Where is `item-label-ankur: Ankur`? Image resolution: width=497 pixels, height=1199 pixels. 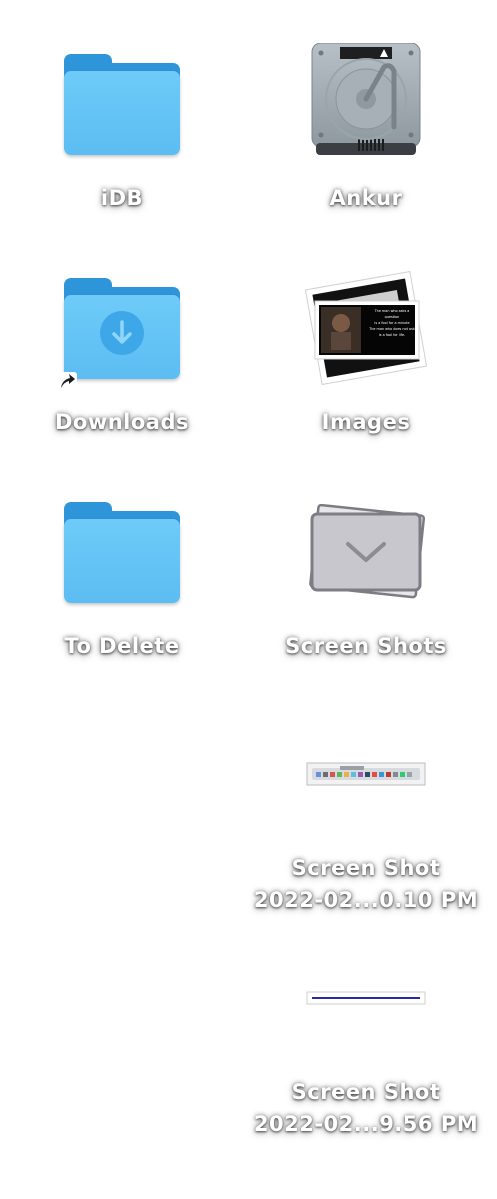
item-label-ankur: Ankur is located at coordinates (366, 198).